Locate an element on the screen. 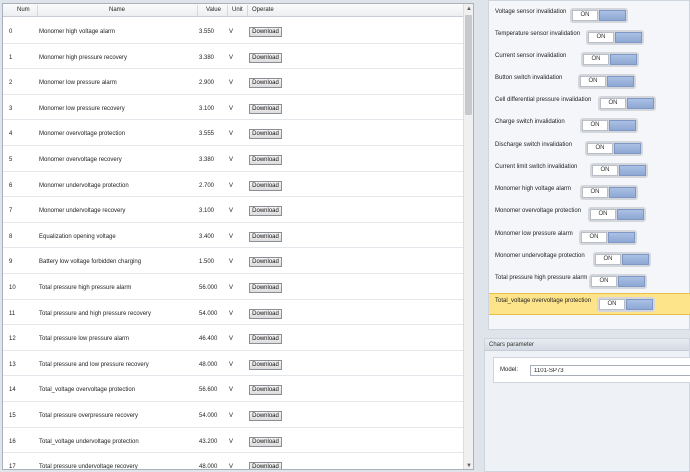  header-name: Name is located at coordinates (117, 10).